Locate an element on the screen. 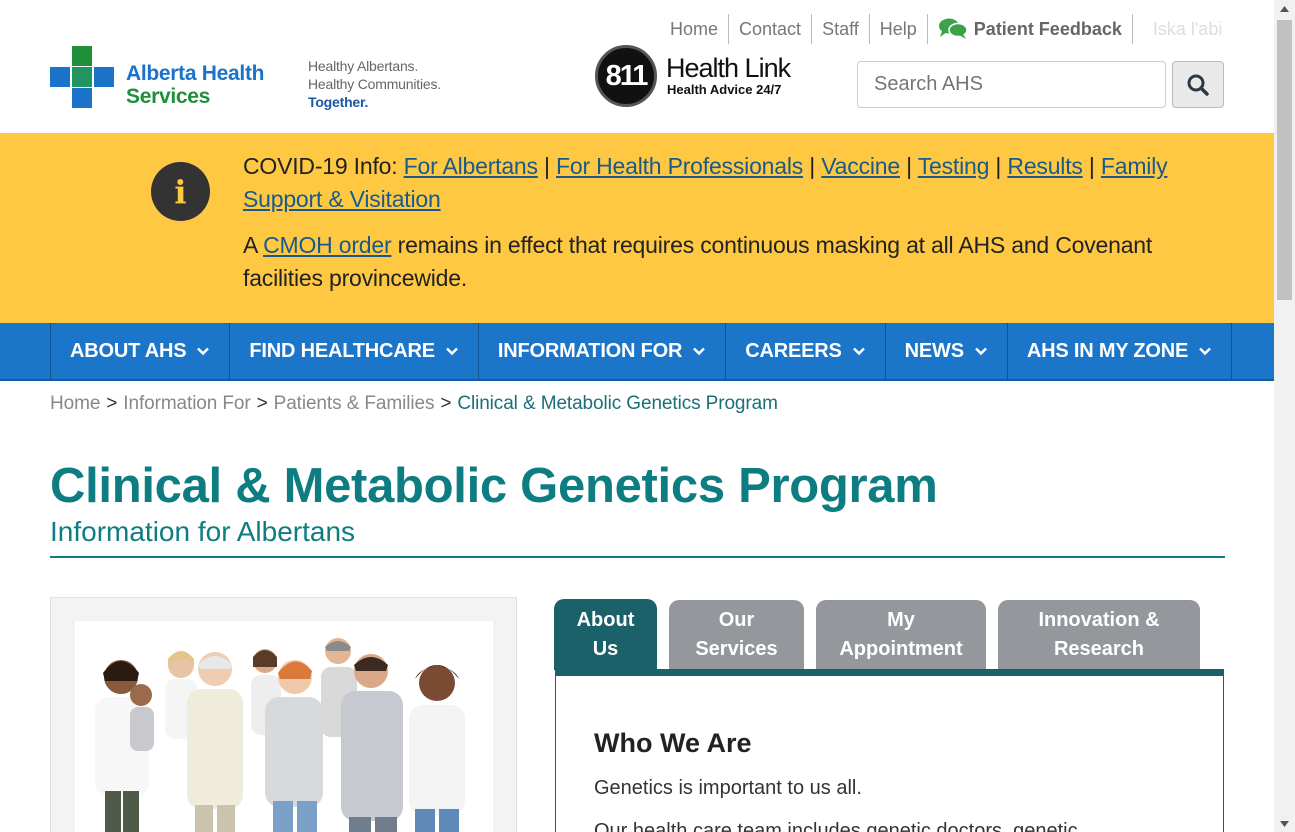 The height and width of the screenshot is (832, 1295). cmoh-order-link: CMOH order is located at coordinates (327, 245).